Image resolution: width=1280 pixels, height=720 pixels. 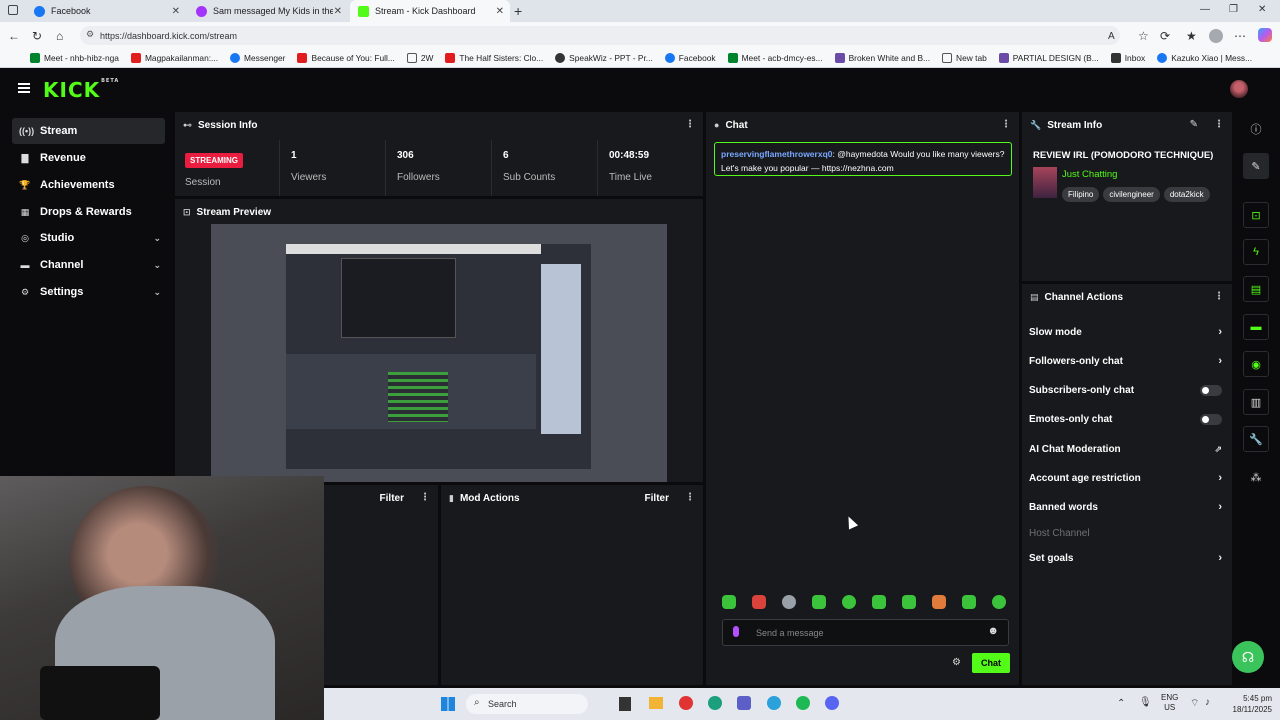 I want to click on collections-icon: ★, so click(x=1191, y=36).